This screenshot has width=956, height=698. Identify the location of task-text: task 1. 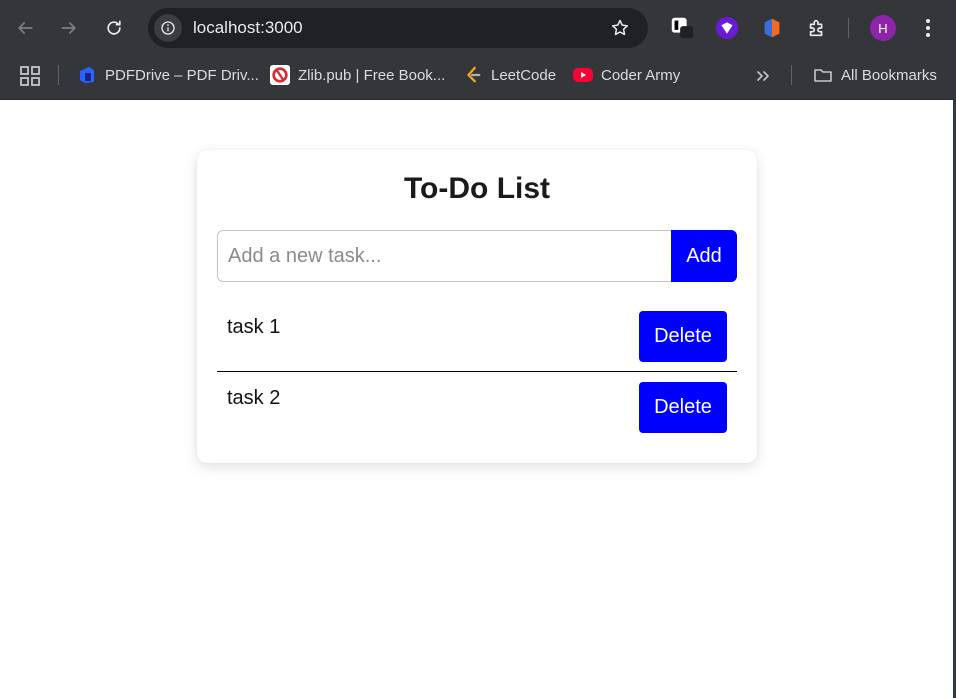
(254, 327).